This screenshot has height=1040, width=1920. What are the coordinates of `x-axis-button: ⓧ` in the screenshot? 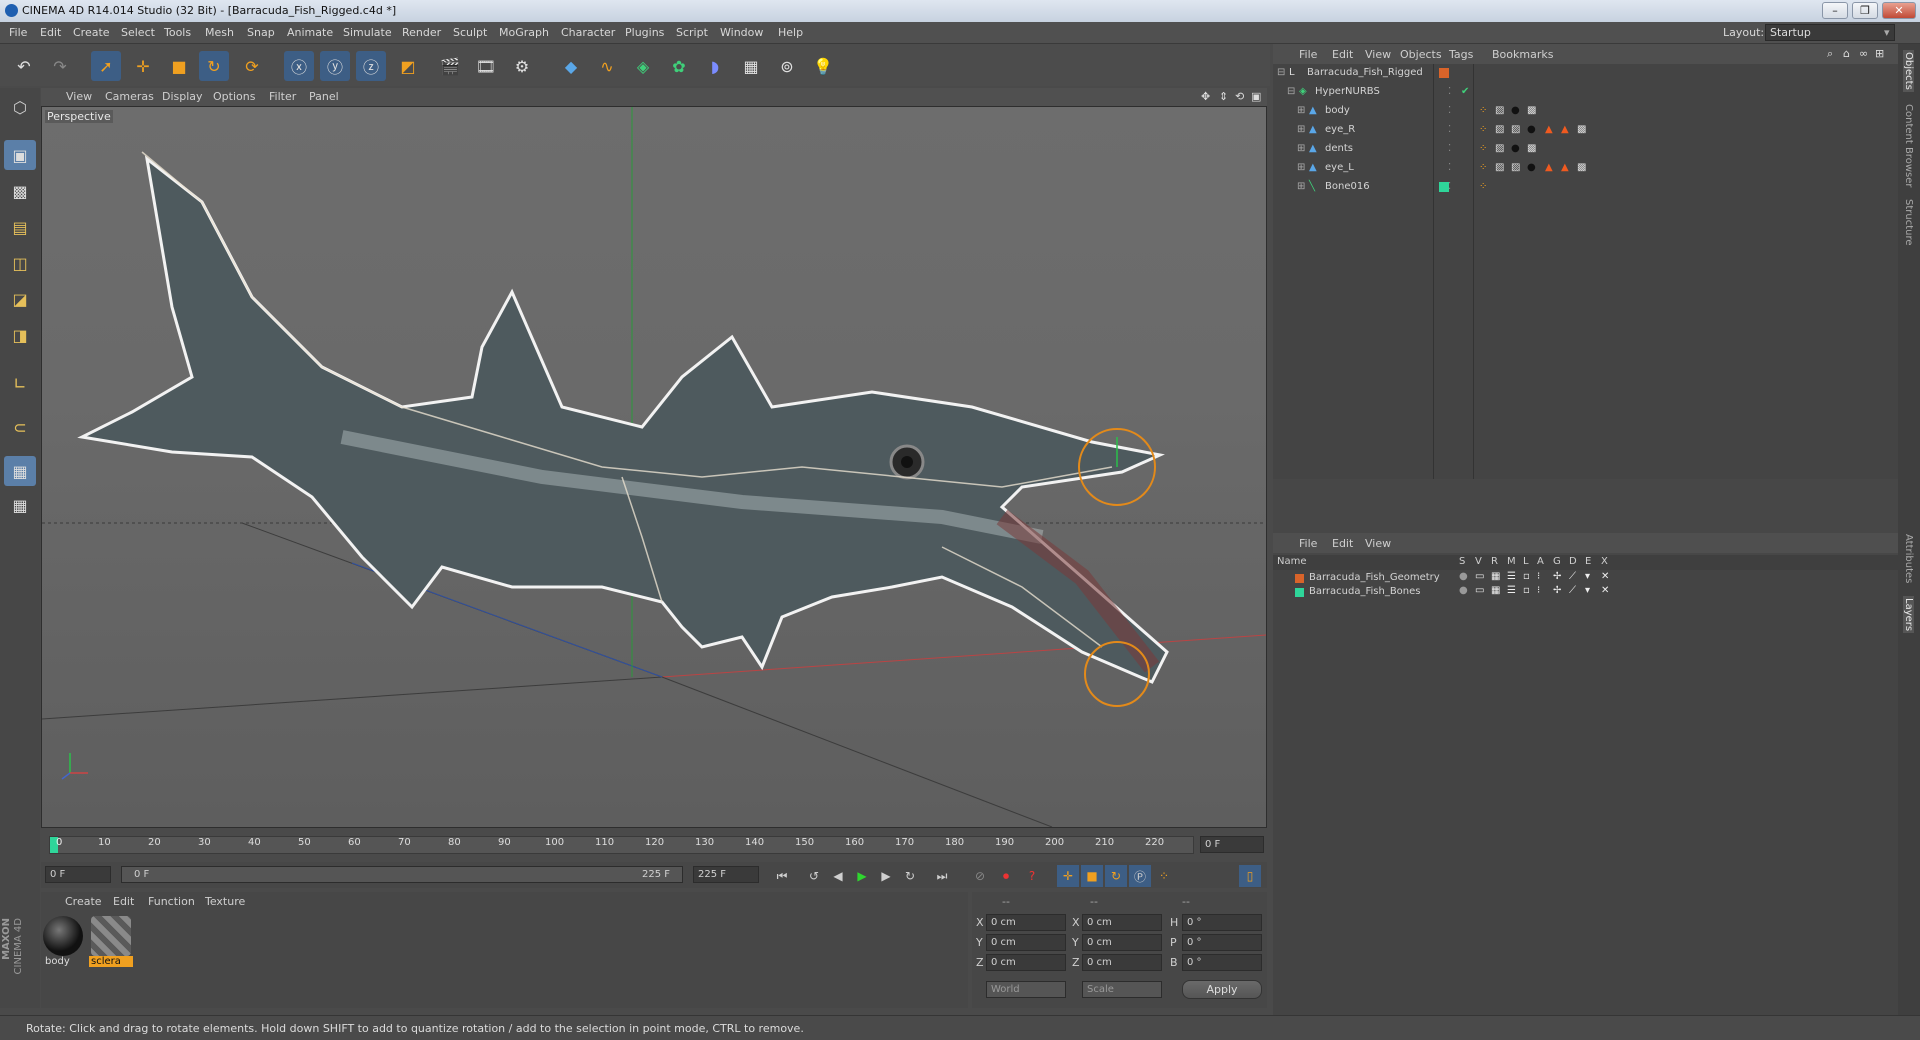 It's located at (299, 66).